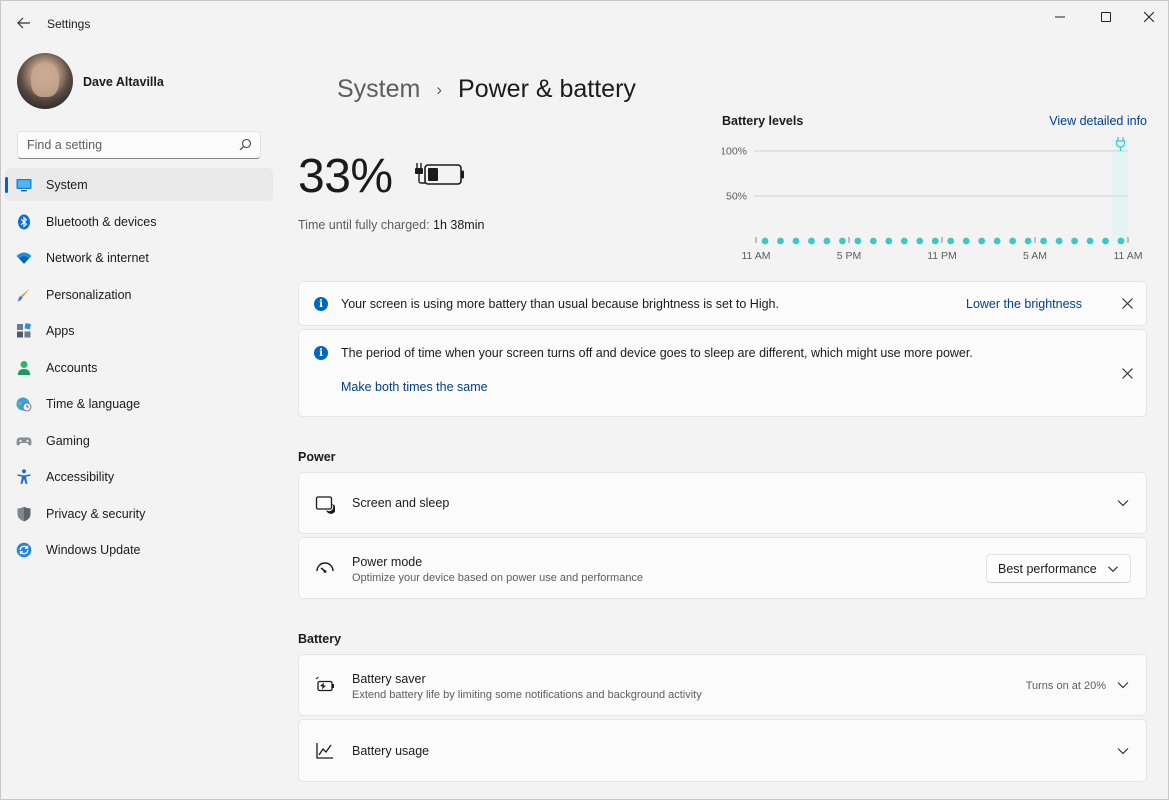 The height and width of the screenshot is (800, 1169). I want to click on sidebar-item-network: Network & internet, so click(139, 257).